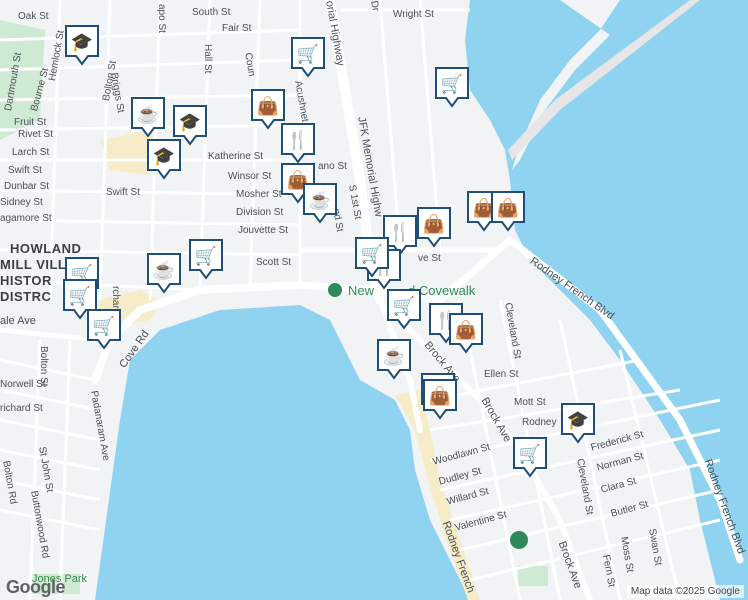 Image resolution: width=748 pixels, height=600 pixels. Describe the element at coordinates (335, 290) in the screenshot. I see `park-icon` at that location.